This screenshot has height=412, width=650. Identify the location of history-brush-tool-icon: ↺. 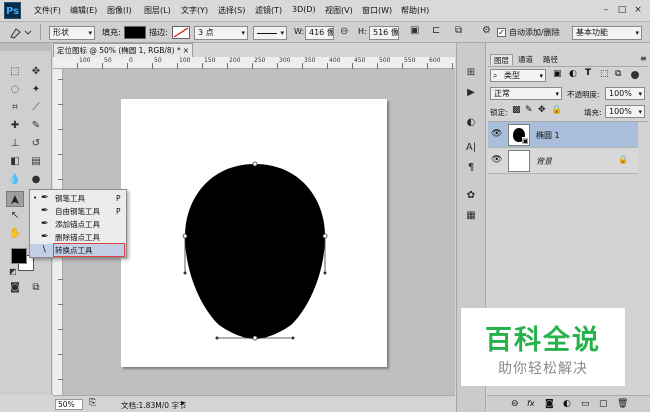
(36, 144).